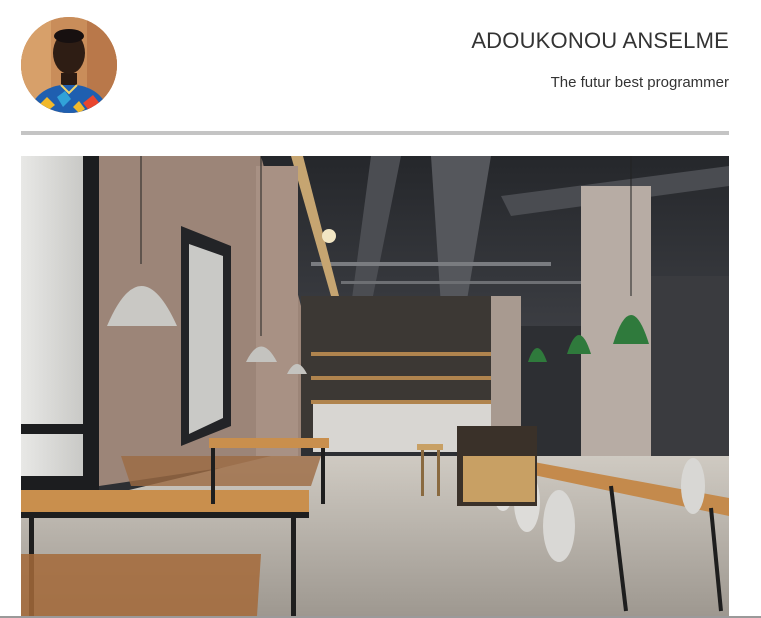  What do you see at coordinates (375, 133) in the screenshot?
I see `header-divider` at bounding box center [375, 133].